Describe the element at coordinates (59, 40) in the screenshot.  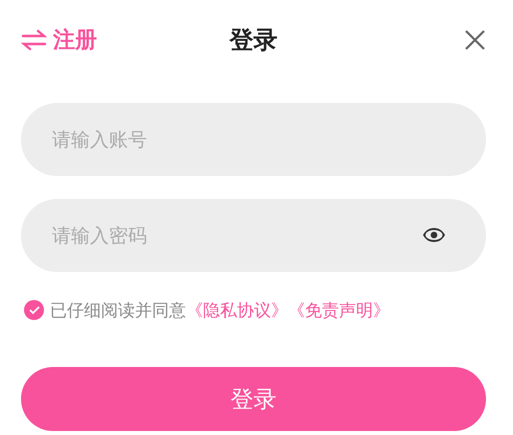
I see `register-link: 注册` at that location.